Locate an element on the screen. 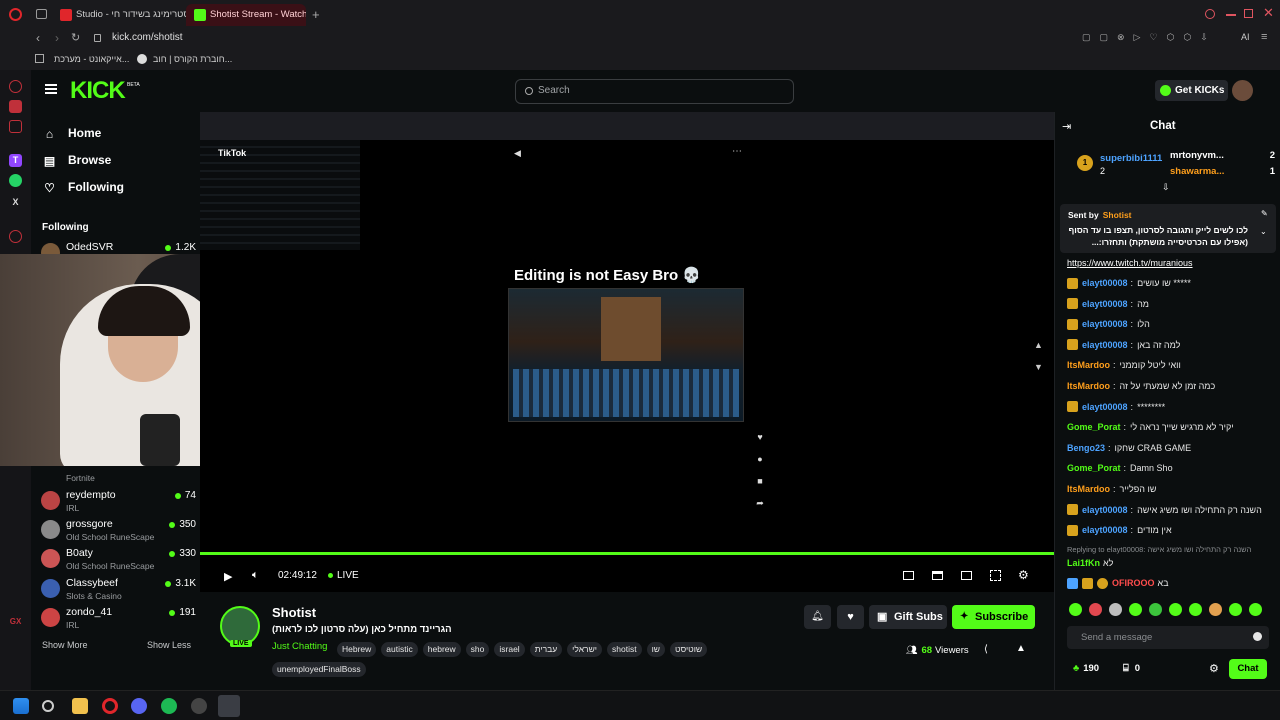  steam-icon is located at coordinates (229, 706).